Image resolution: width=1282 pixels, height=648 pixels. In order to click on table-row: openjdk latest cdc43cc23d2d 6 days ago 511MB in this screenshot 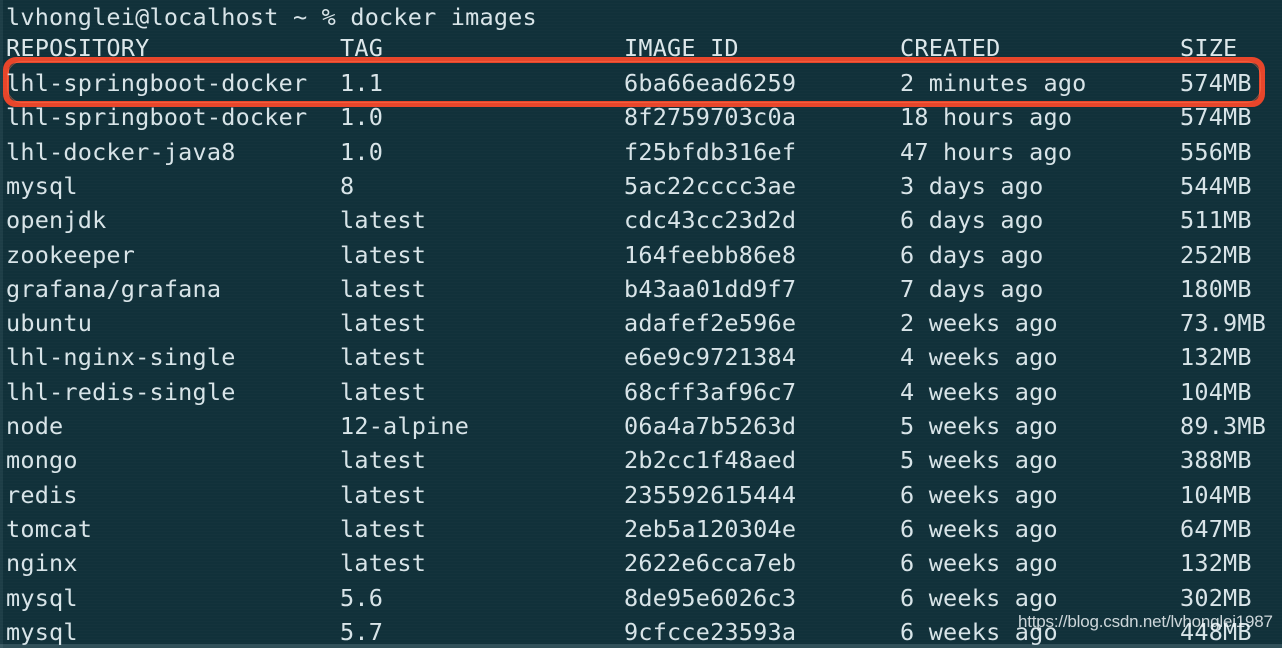, I will do `click(641, 220)`.